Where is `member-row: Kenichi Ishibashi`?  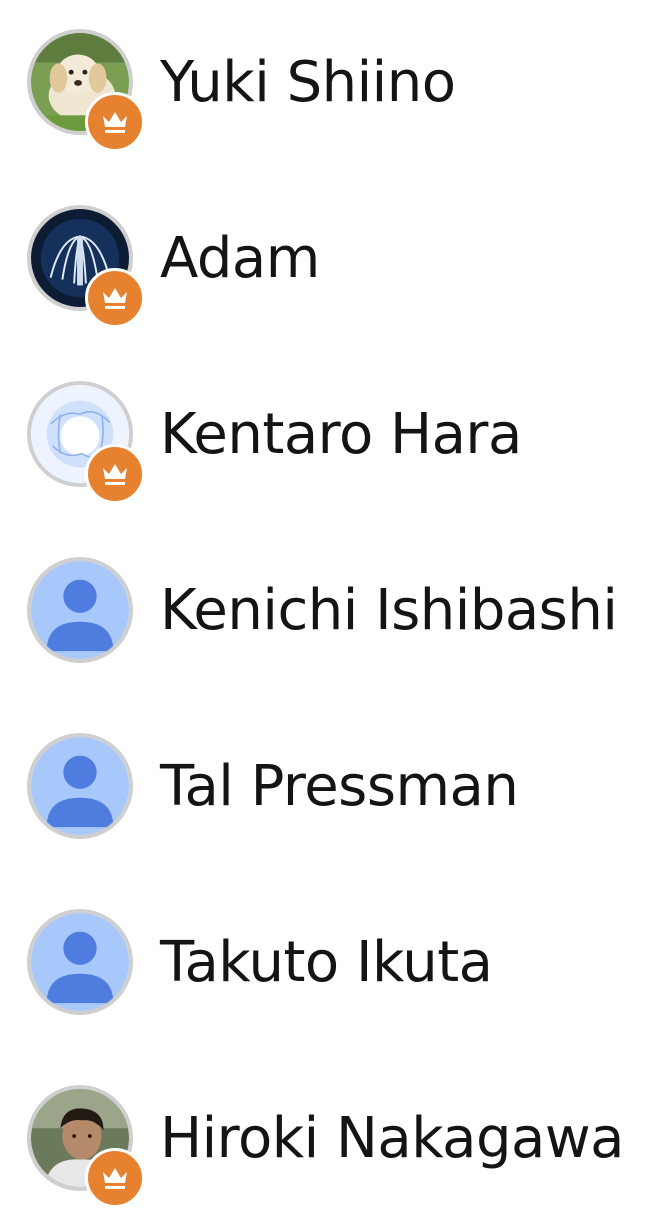
member-row: Kenichi Ishibashi is located at coordinates (336, 616).